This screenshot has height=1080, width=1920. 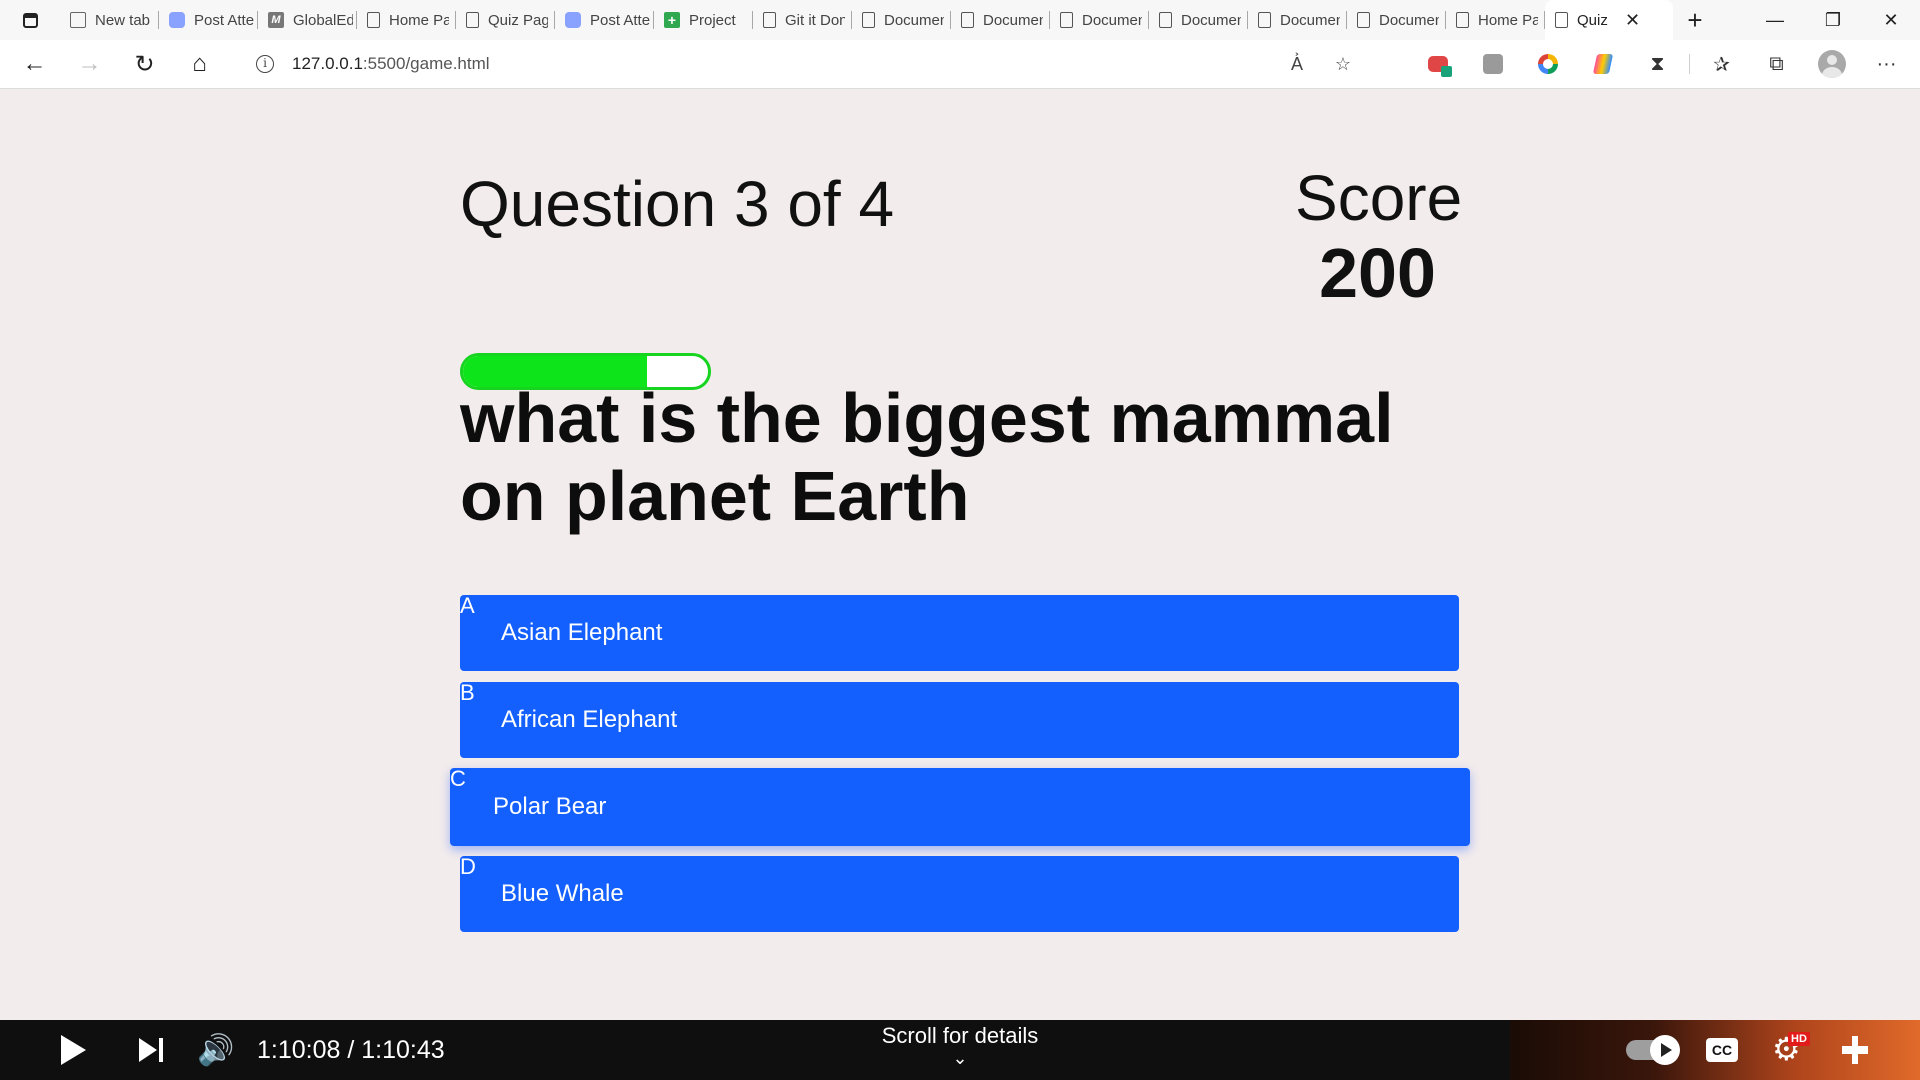 I want to click on tab-git-it-done: Git it Done, so click(x=802, y=20).